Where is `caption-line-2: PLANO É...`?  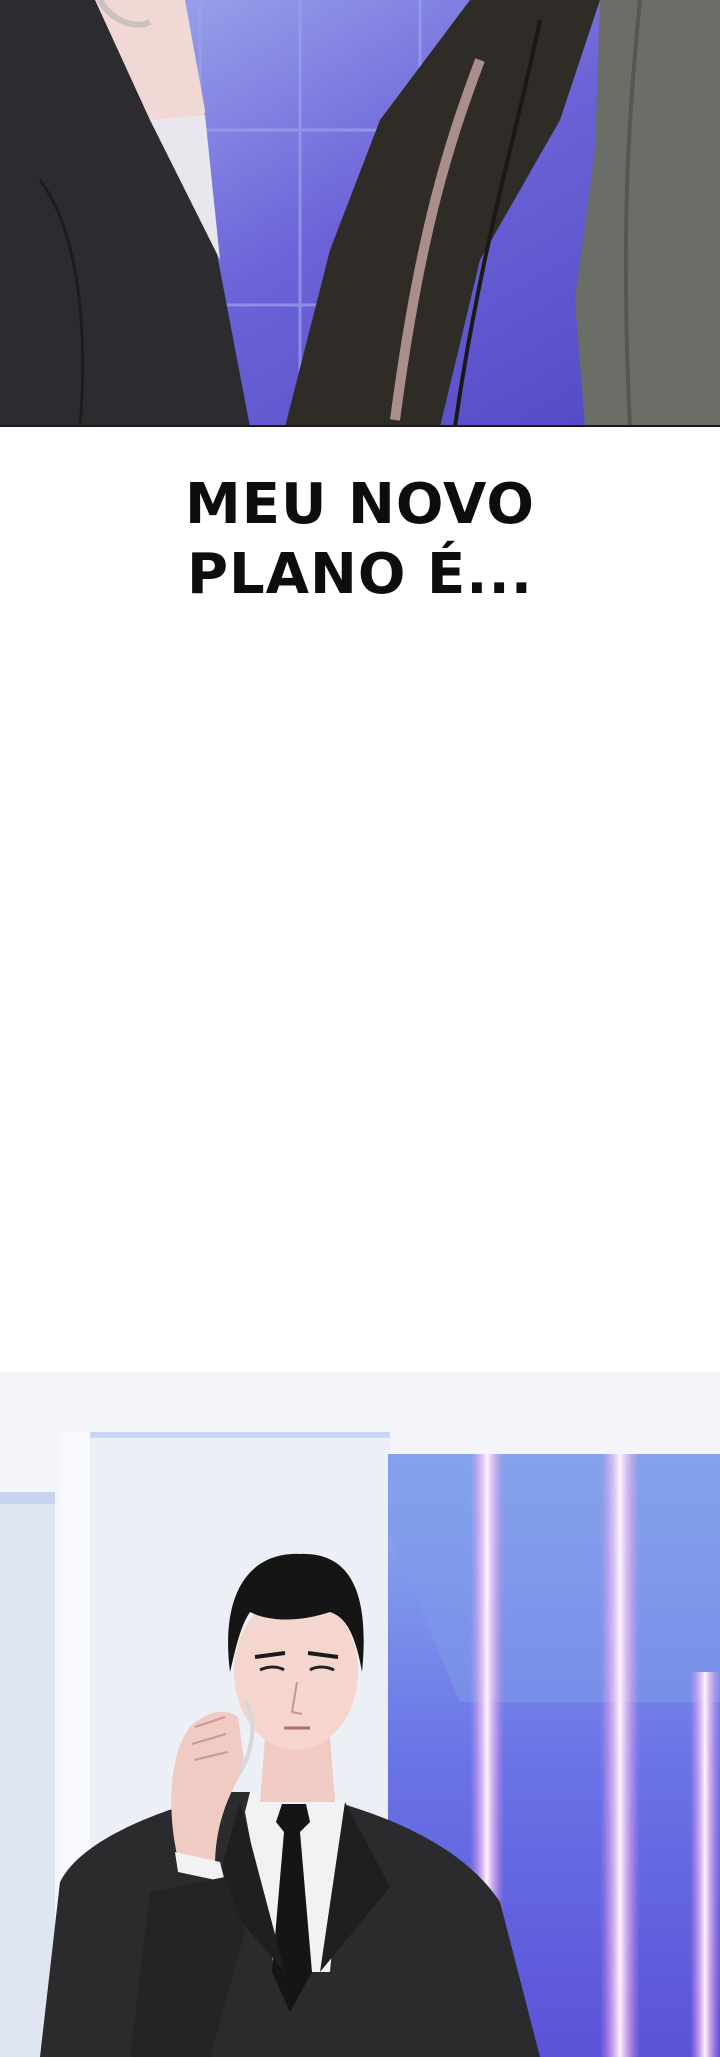 caption-line-2: PLANO É... is located at coordinates (360, 574).